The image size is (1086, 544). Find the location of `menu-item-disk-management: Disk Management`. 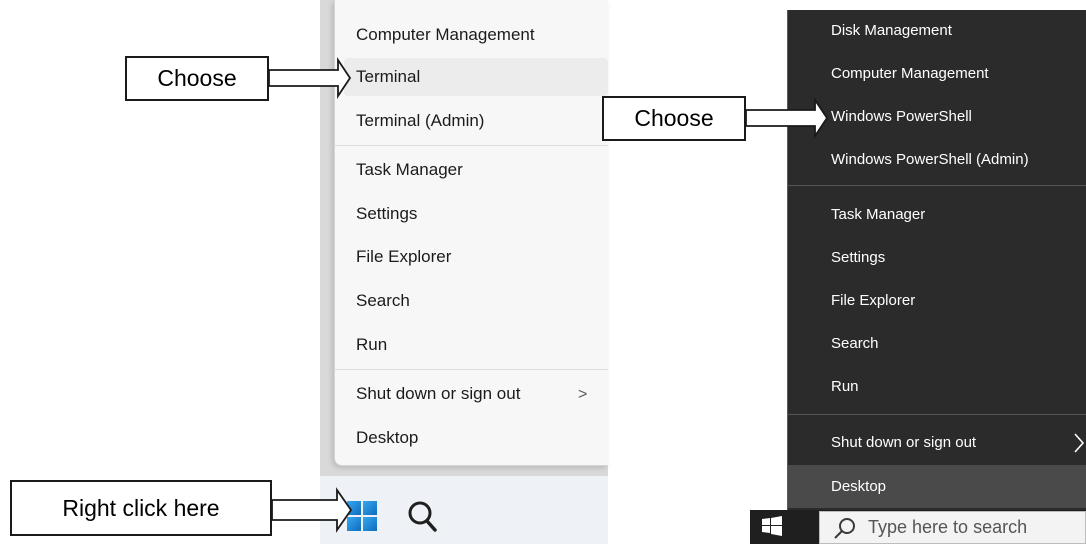

menu-item-disk-management: Disk Management is located at coordinates (937, 30).